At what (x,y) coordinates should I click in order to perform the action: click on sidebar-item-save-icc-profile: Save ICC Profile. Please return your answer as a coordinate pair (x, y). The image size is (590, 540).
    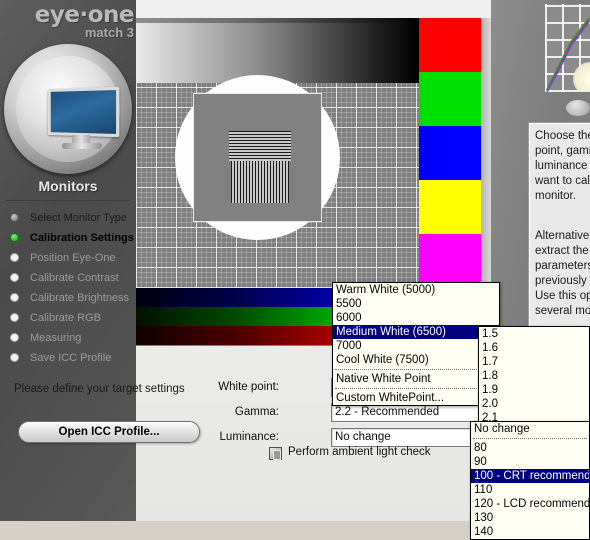
    Looking at the image, I should click on (123, 358).